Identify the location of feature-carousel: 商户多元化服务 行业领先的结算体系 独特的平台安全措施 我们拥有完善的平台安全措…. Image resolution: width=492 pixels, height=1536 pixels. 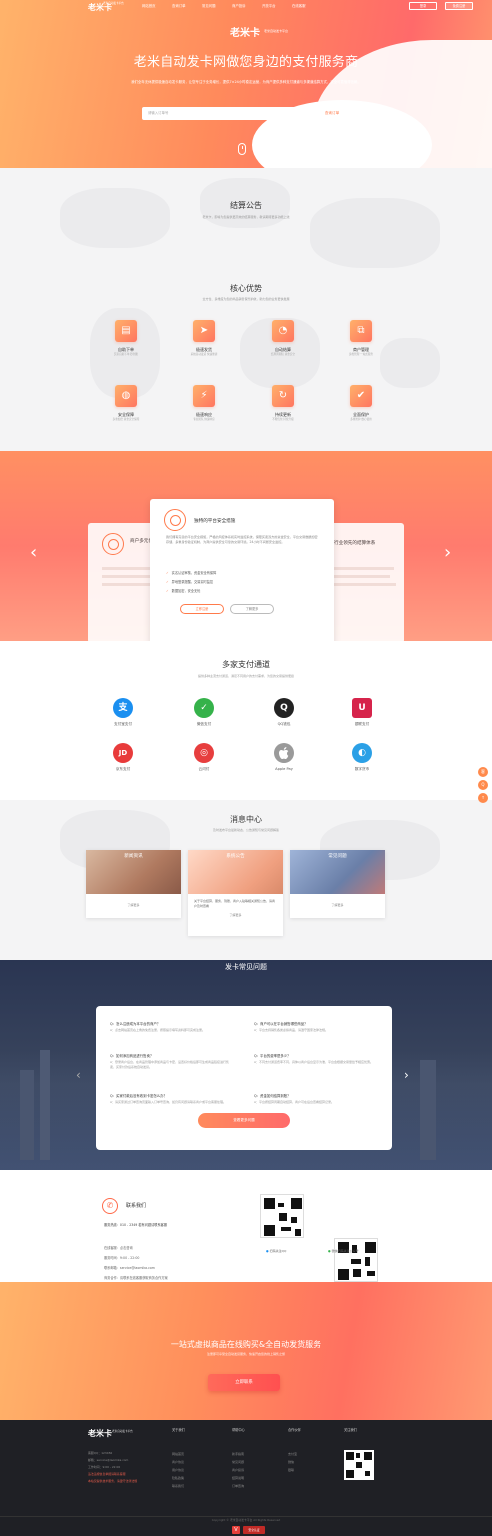
(246, 546).